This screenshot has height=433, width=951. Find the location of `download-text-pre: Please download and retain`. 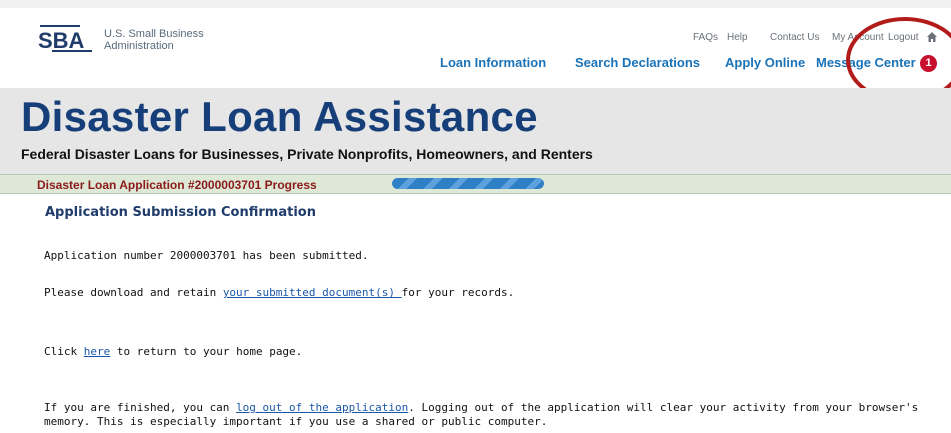

download-text-pre: Please download and retain is located at coordinates (133, 292).